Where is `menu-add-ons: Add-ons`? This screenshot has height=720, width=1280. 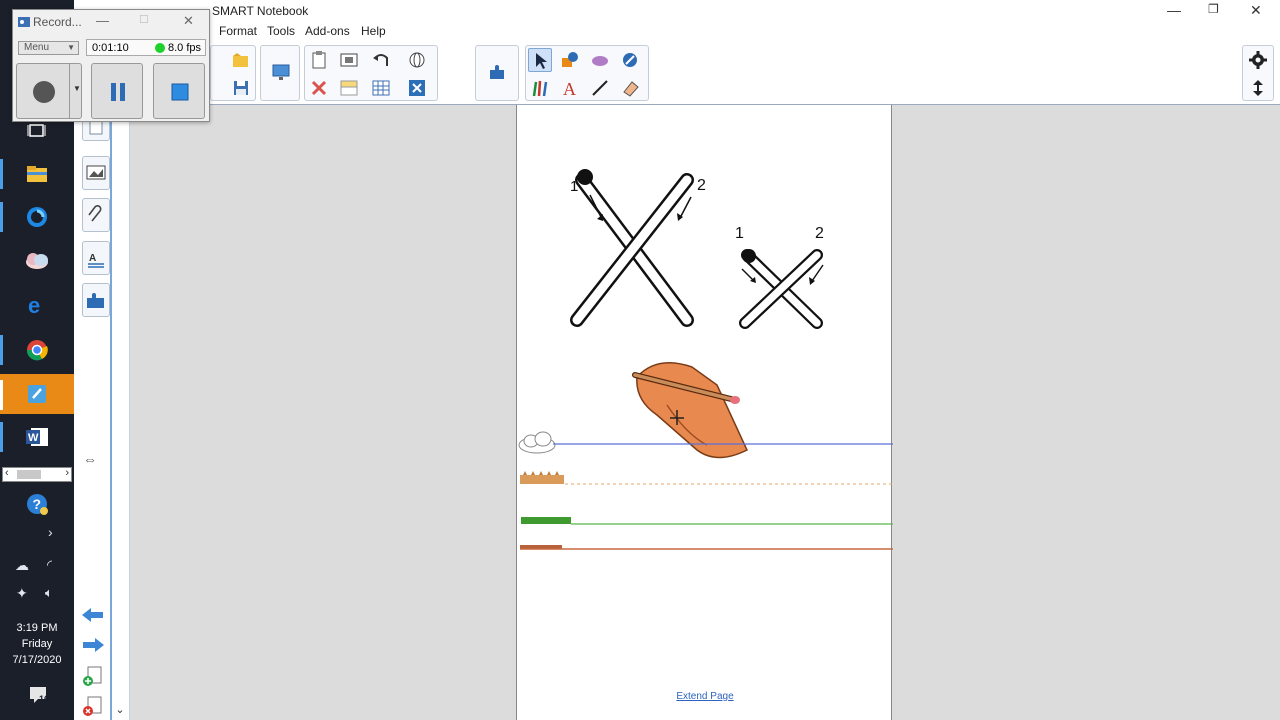 menu-add-ons: Add-ons is located at coordinates (327, 31).